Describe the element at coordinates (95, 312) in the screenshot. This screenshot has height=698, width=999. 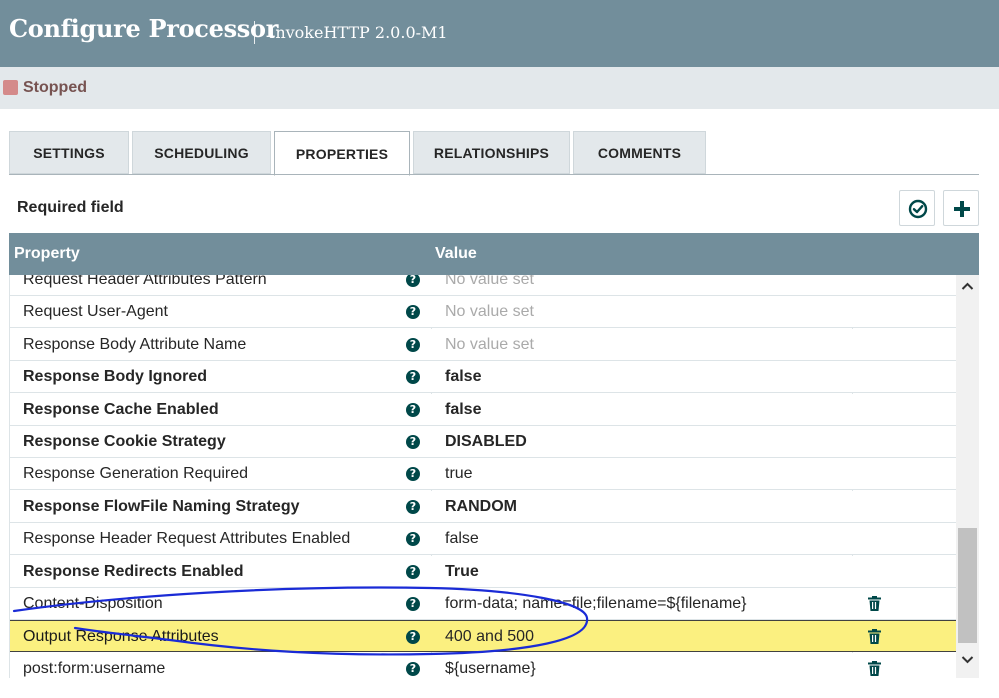
I see `property-name: Request User-Agent` at that location.